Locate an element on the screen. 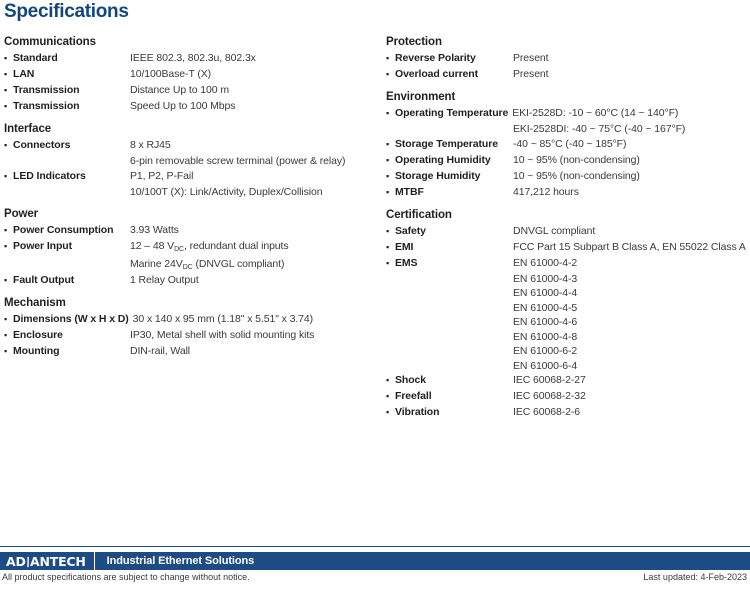  spec-row: Fault Output 1 Relay Output is located at coordinates (190, 280).